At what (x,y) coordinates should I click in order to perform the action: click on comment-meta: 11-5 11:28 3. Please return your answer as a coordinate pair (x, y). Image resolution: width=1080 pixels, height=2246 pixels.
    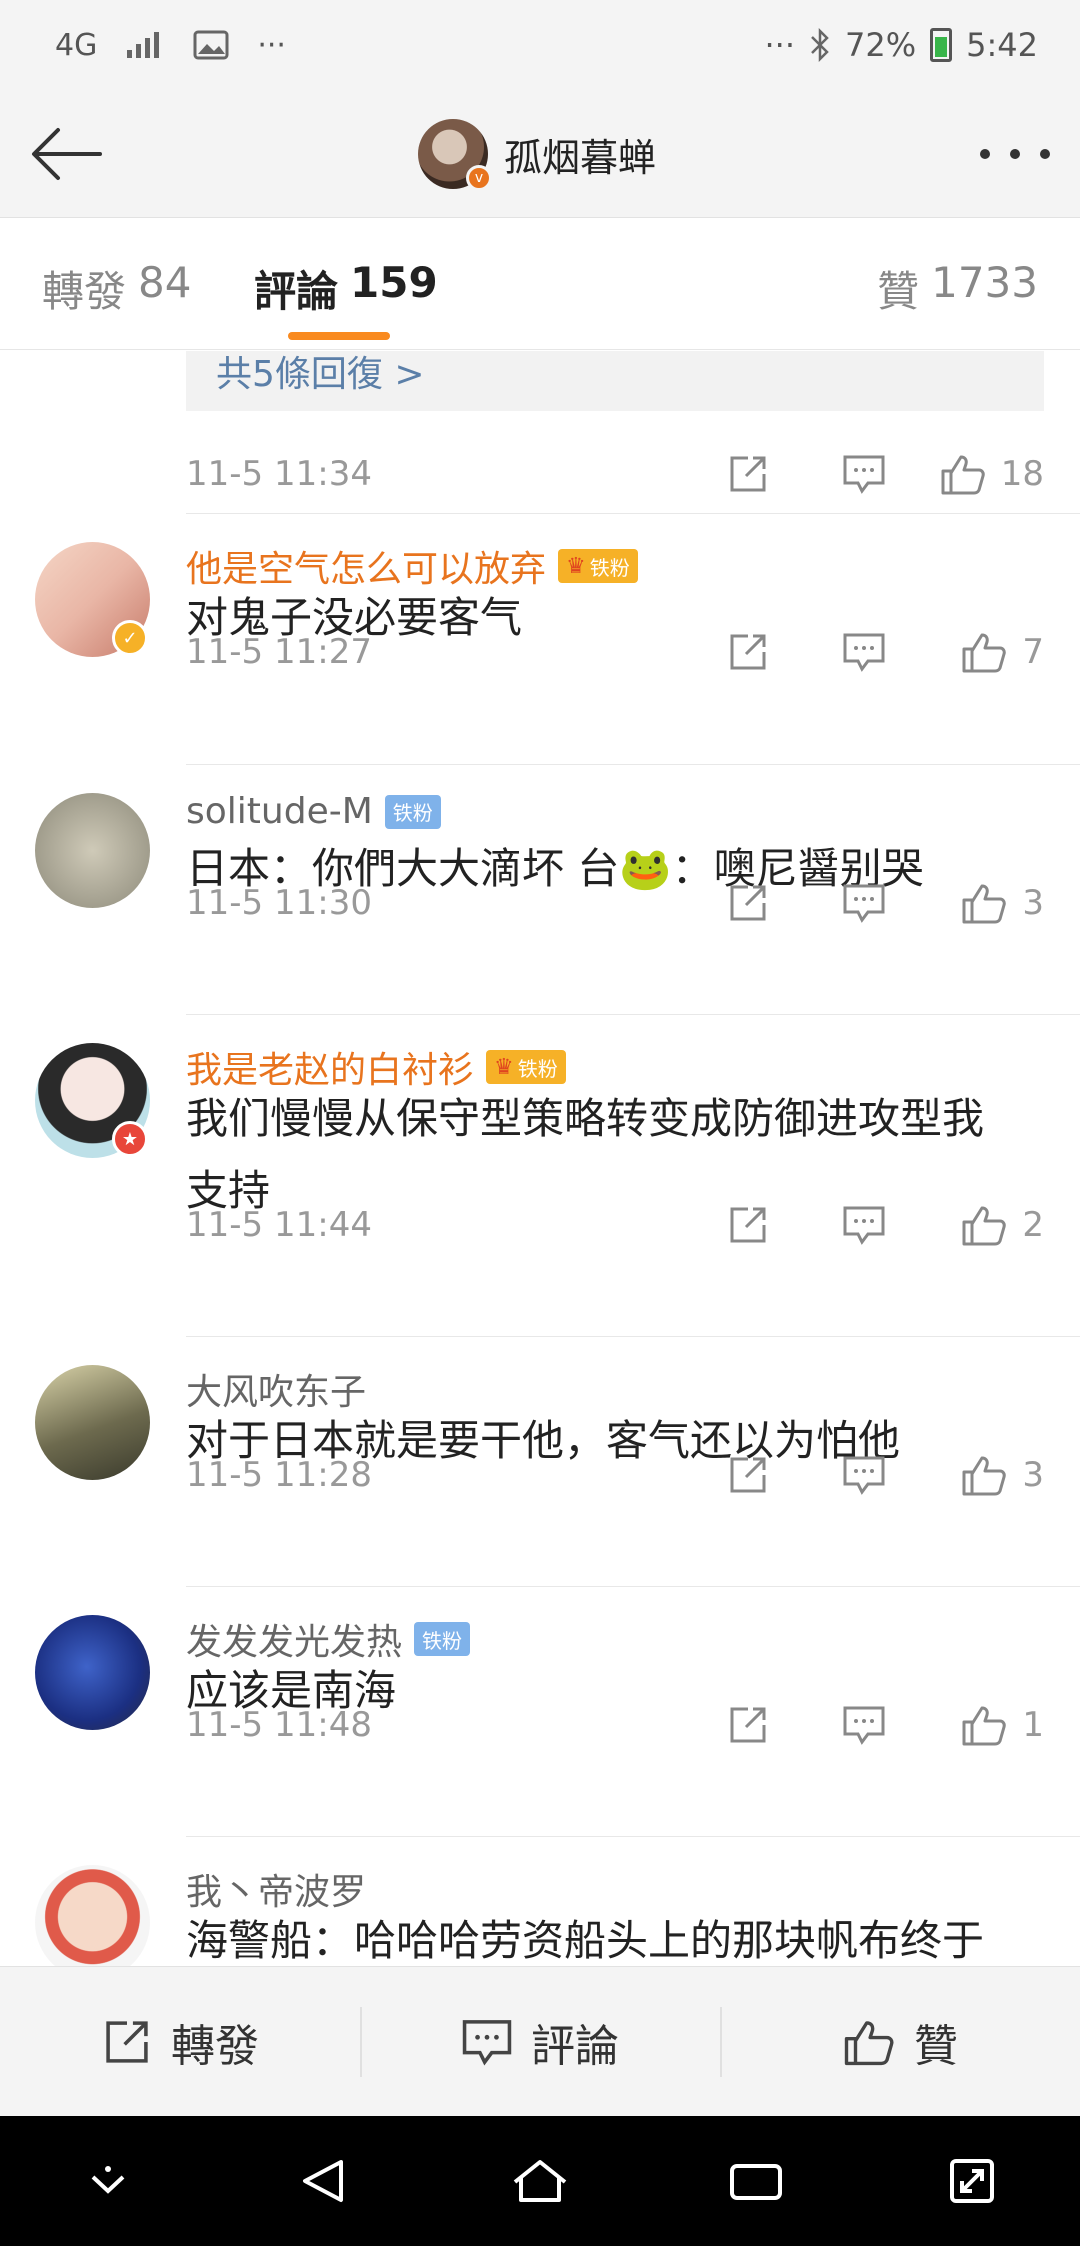
    Looking at the image, I should click on (615, 1475).